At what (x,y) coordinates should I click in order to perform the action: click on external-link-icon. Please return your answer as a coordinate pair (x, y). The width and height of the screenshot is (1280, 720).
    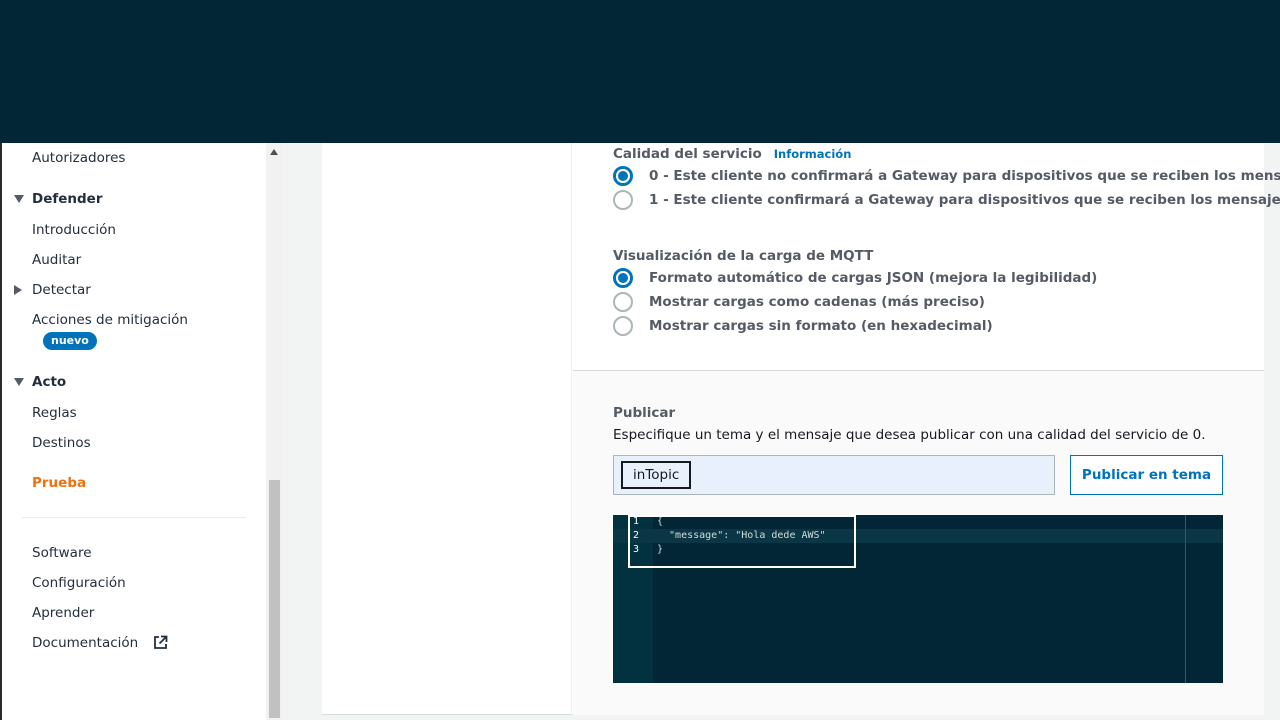
    Looking at the image, I should click on (160, 642).